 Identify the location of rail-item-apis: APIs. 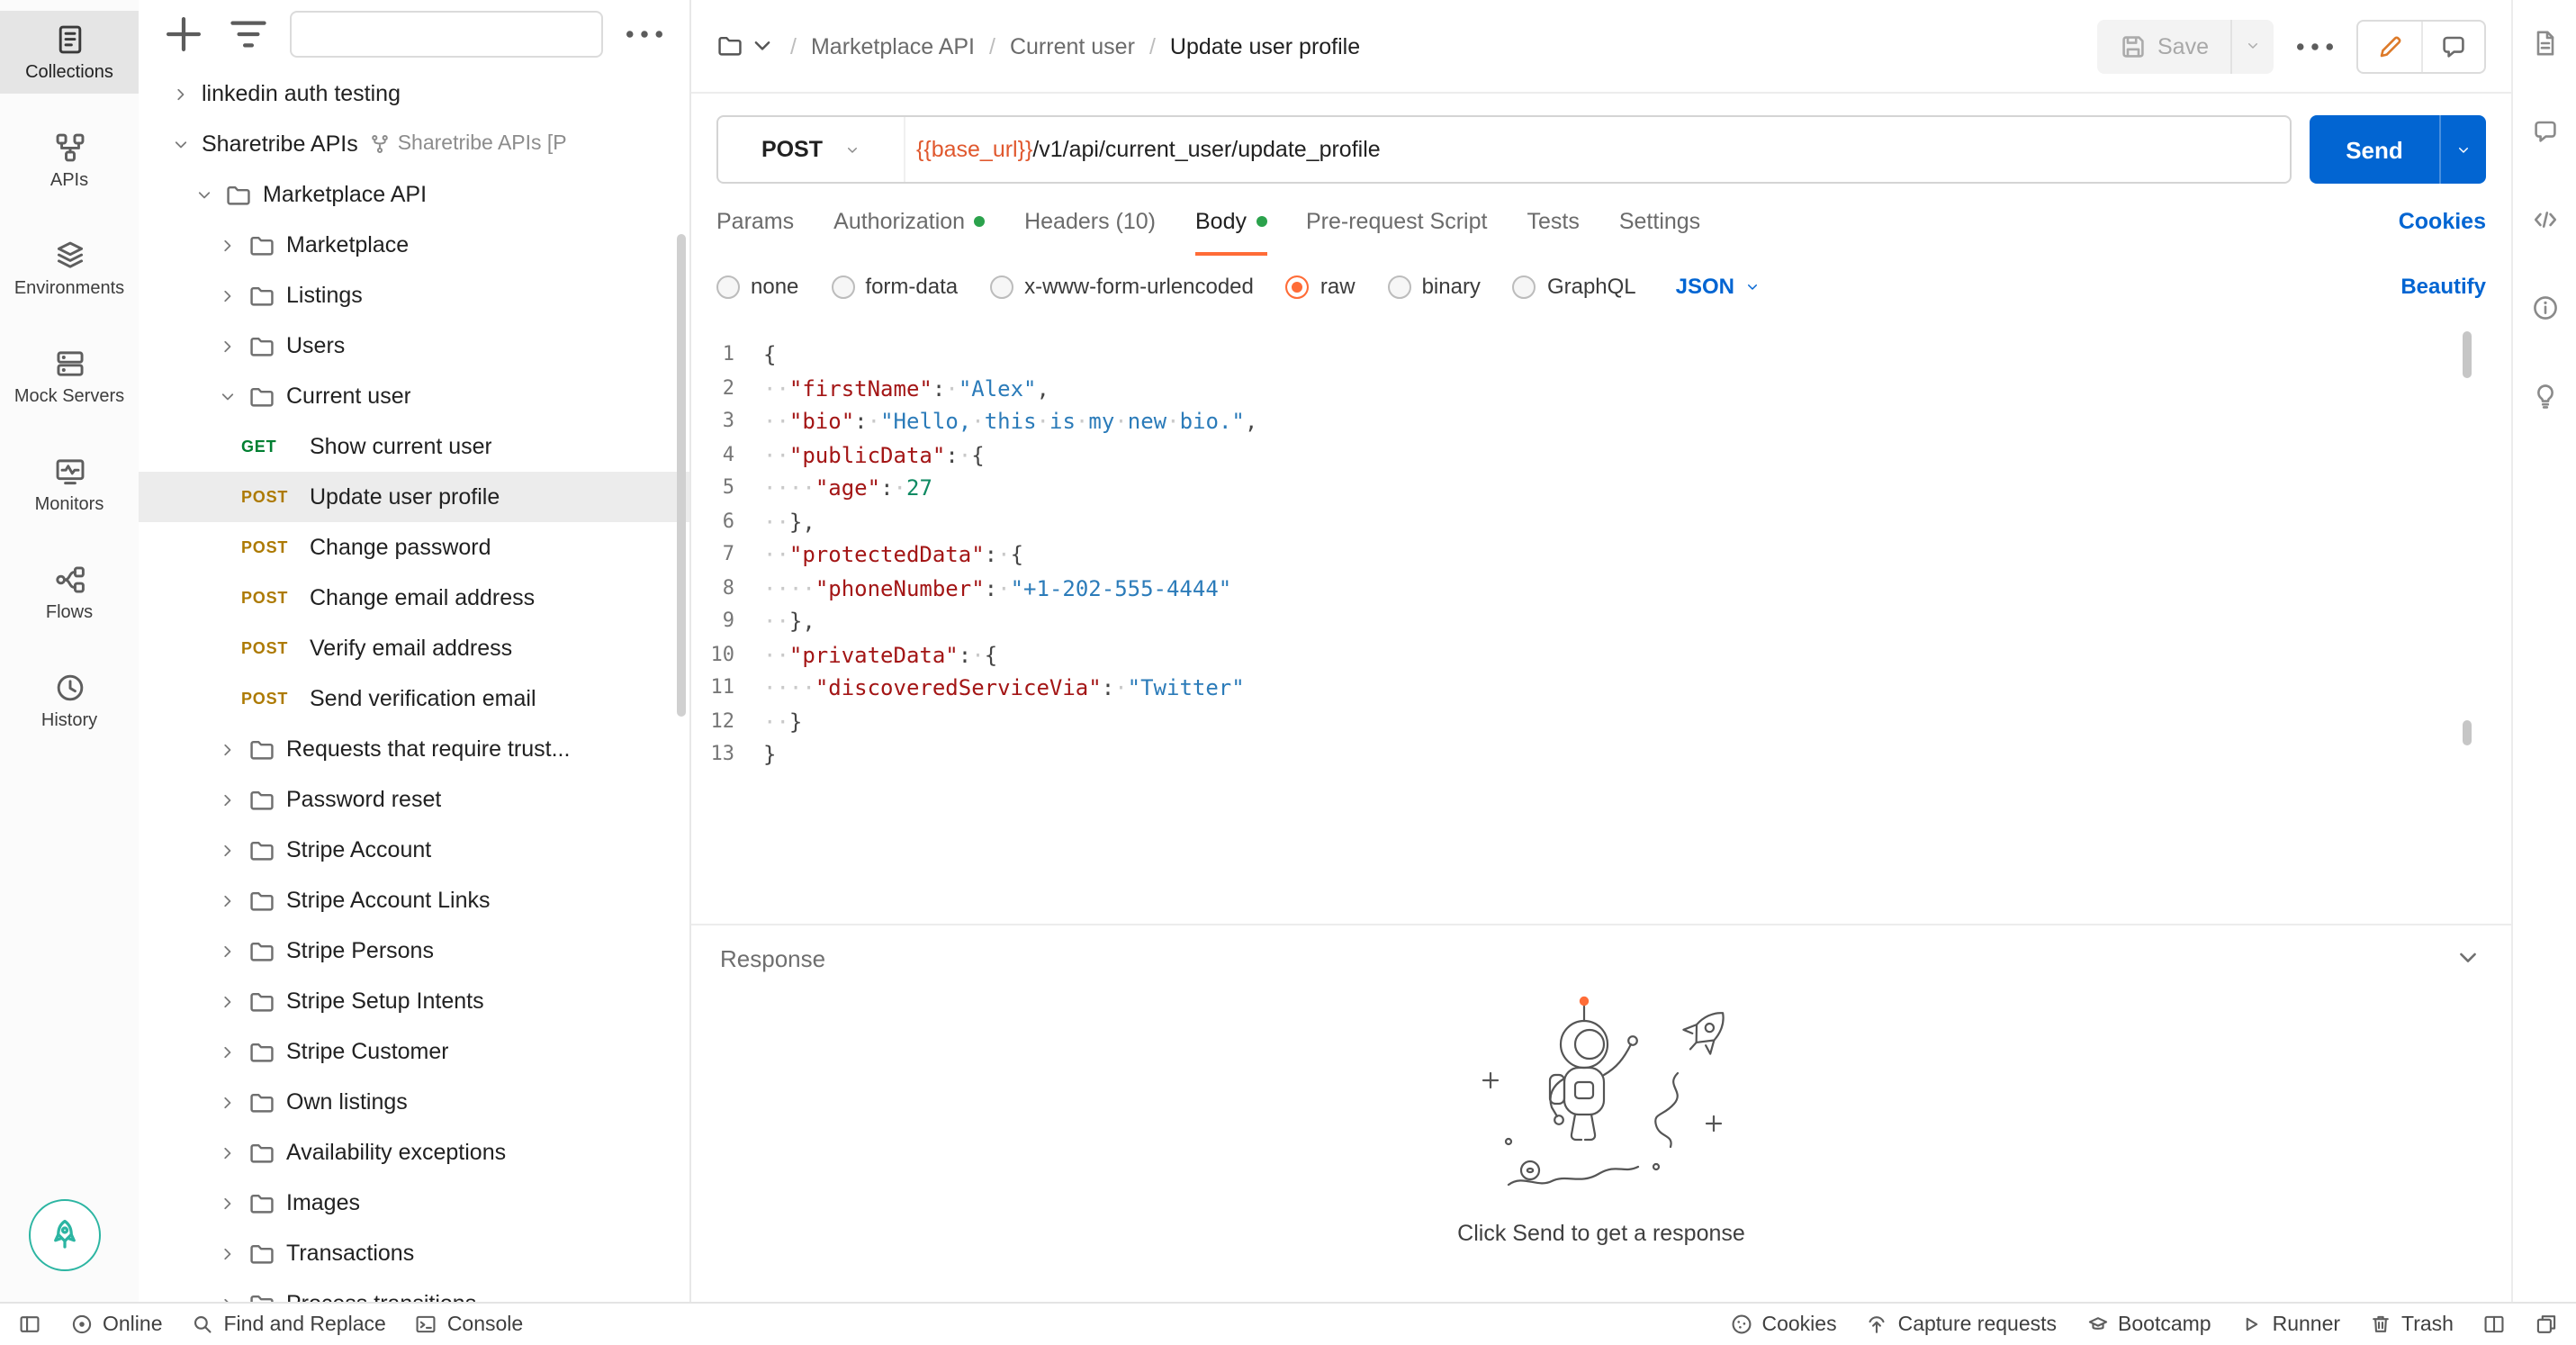
(69, 160).